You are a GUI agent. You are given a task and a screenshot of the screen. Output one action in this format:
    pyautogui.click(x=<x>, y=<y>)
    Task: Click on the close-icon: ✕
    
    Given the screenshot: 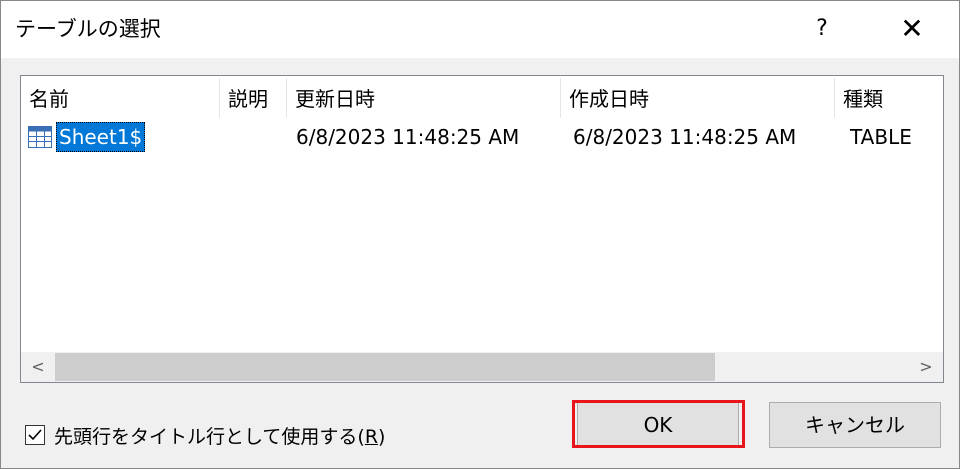 What is the action you would take?
    pyautogui.click(x=912, y=28)
    